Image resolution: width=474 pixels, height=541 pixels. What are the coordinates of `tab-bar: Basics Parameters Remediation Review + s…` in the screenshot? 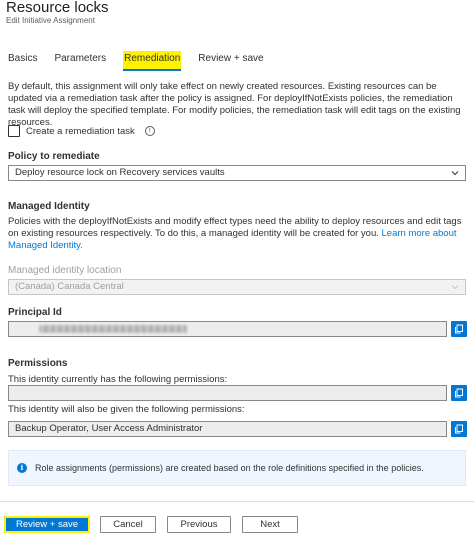 It's located at (144, 61).